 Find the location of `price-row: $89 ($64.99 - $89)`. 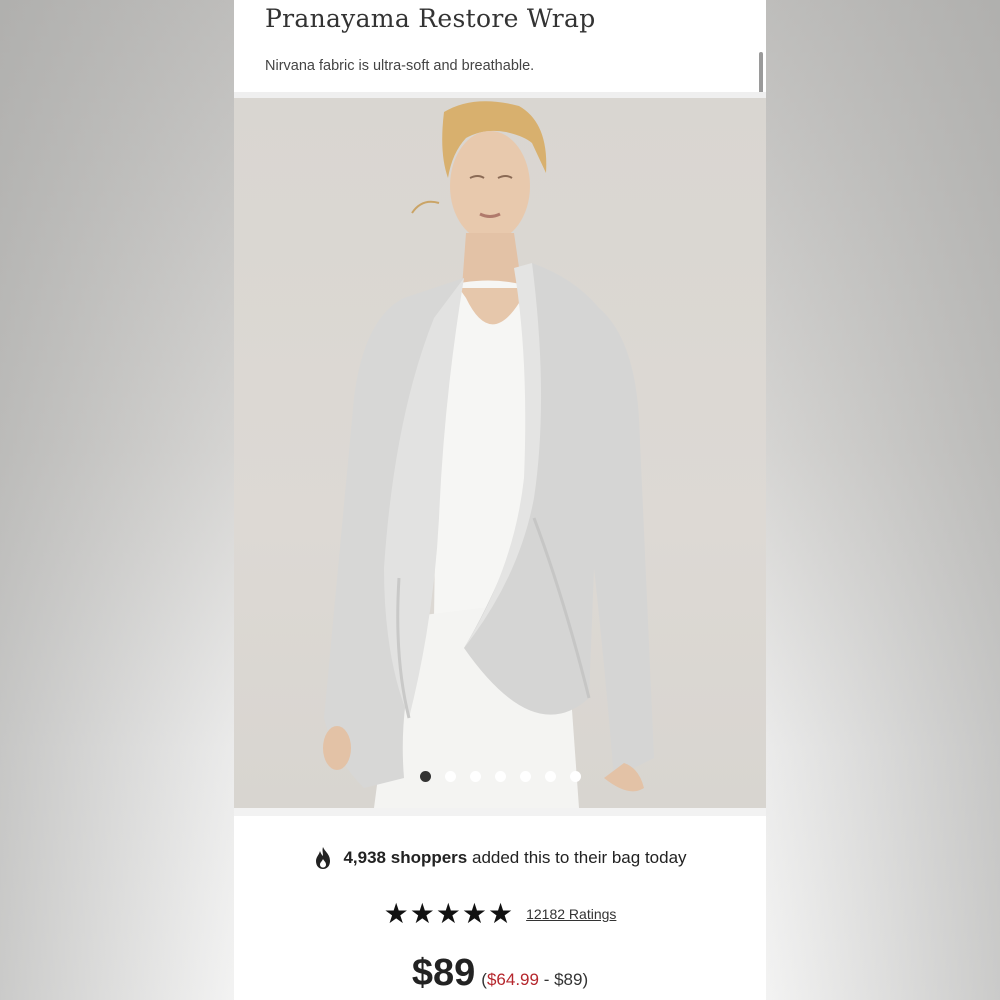

price-row: $89 ($64.99 - $89) is located at coordinates (500, 973).